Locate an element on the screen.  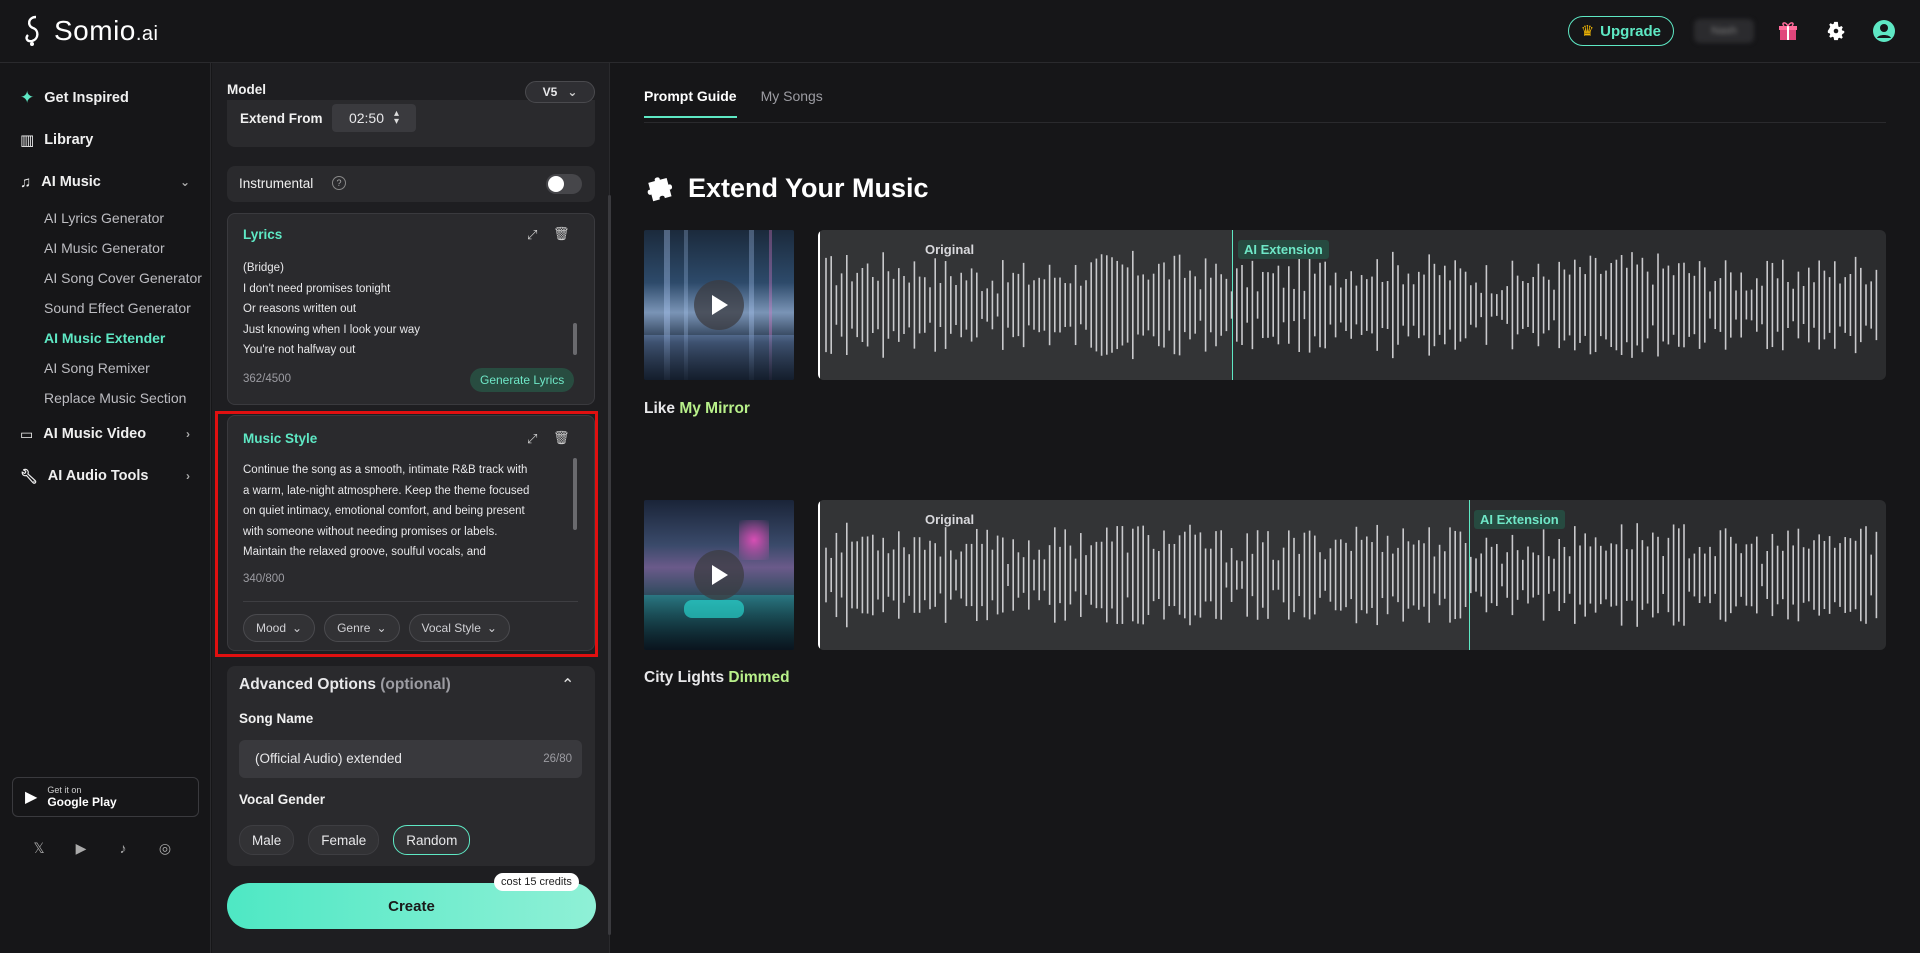
music-note-icon: ♫ is located at coordinates (26, 182).